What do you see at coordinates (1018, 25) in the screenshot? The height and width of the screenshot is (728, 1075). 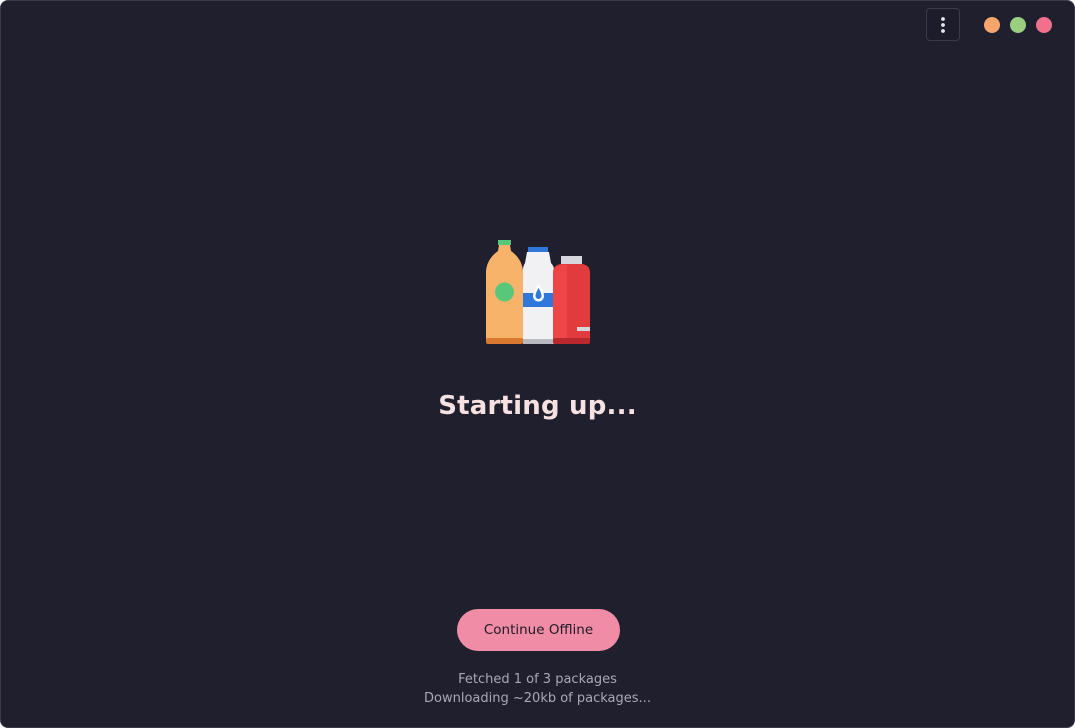 I see `window-maximize-button` at bounding box center [1018, 25].